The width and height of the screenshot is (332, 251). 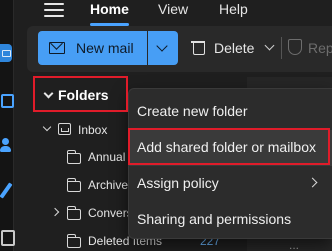 I want to click on folder-label: Convers, so click(x=110, y=213).